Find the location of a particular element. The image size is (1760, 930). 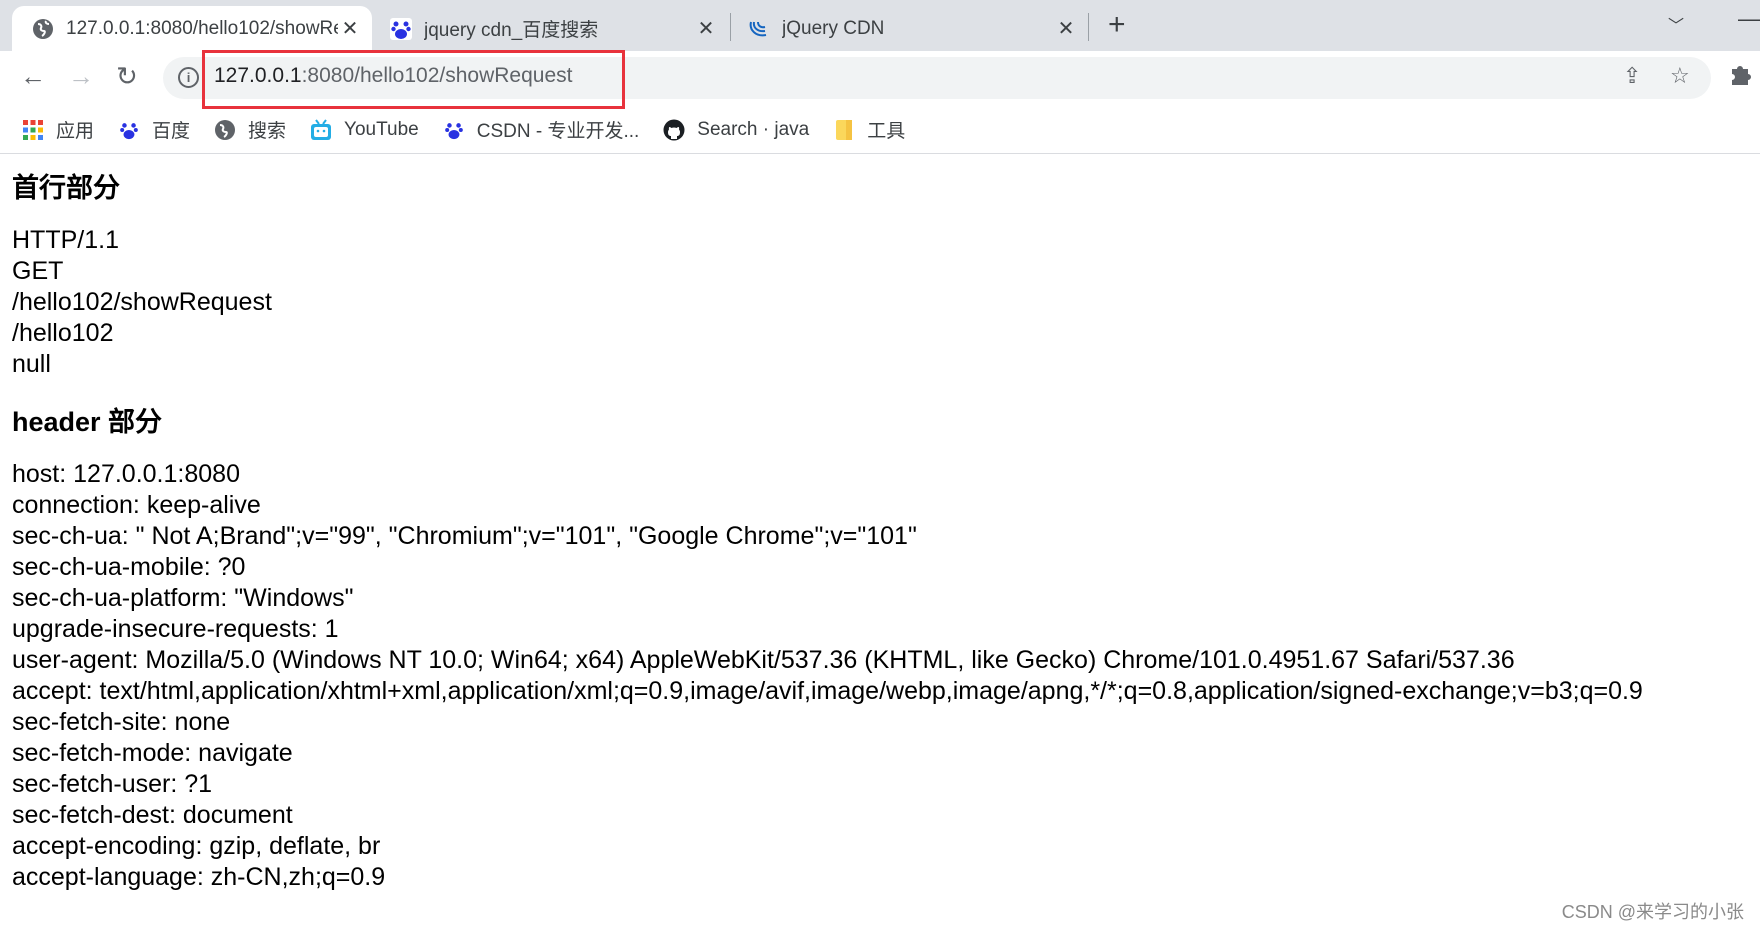

tab-title: jquery cdn_百度搜索 is located at coordinates (511, 30).